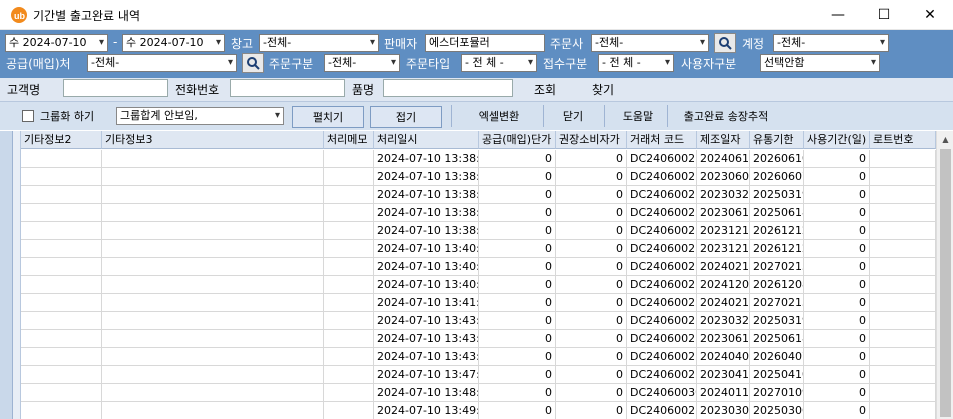 The width and height of the screenshot is (953, 419). What do you see at coordinates (426, 249) in the screenshot?
I see `table-cell: 2024-07-10 13:40:09` at bounding box center [426, 249].